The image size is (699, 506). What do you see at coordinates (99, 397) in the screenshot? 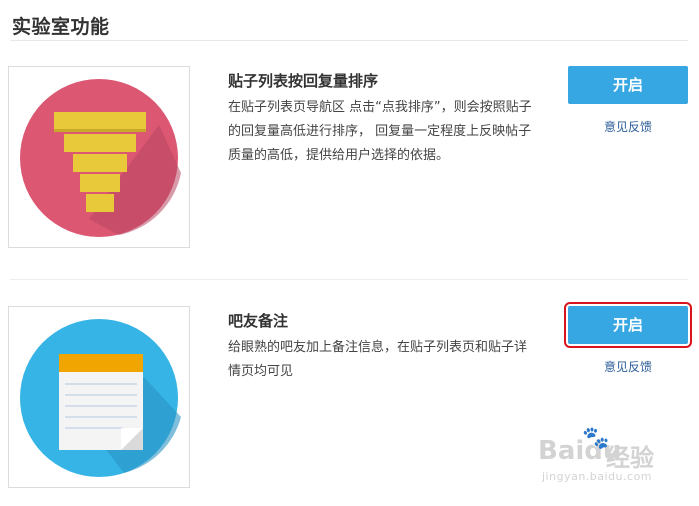
I see `notepad-icon` at bounding box center [99, 397].